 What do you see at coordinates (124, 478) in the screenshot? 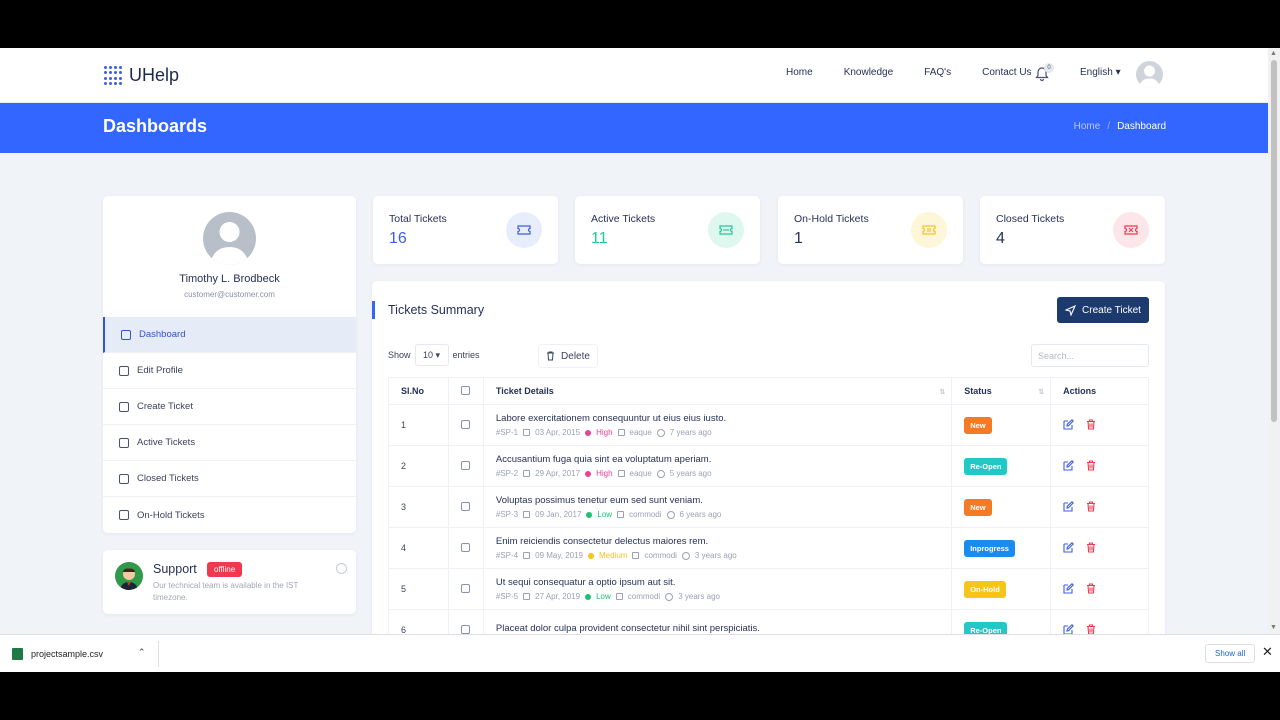
I see `ticket-closed-icon` at bounding box center [124, 478].